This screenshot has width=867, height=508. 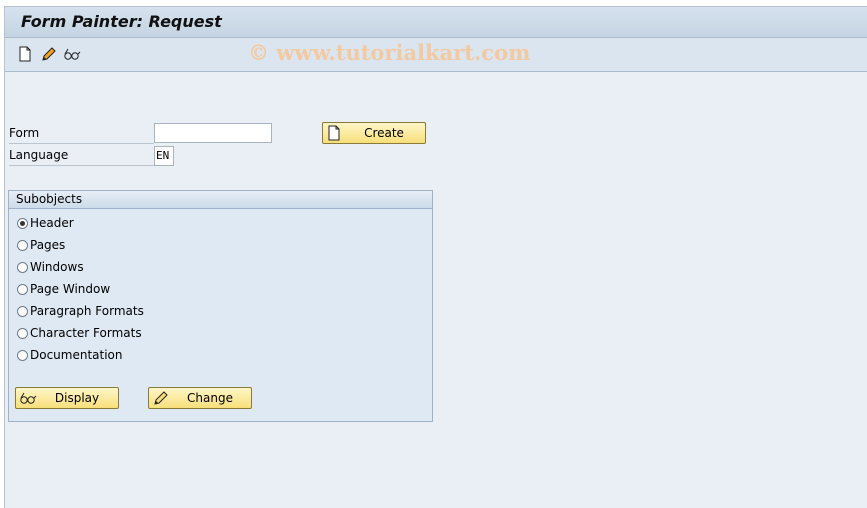 I want to click on radio-documentation: Documentation, so click(x=70, y=355).